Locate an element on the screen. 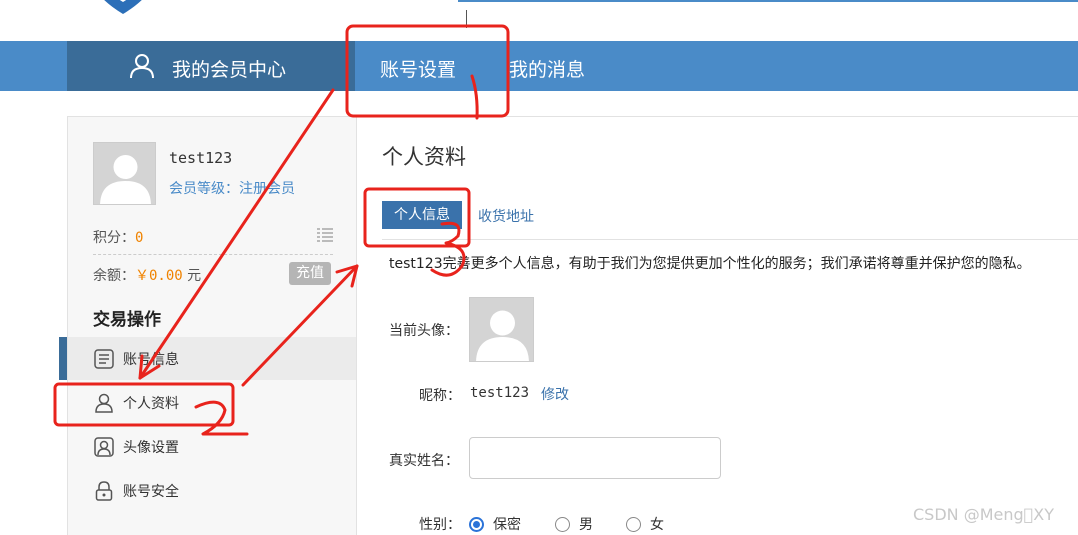  nickname-label: 昵称： is located at coordinates (440, 396).